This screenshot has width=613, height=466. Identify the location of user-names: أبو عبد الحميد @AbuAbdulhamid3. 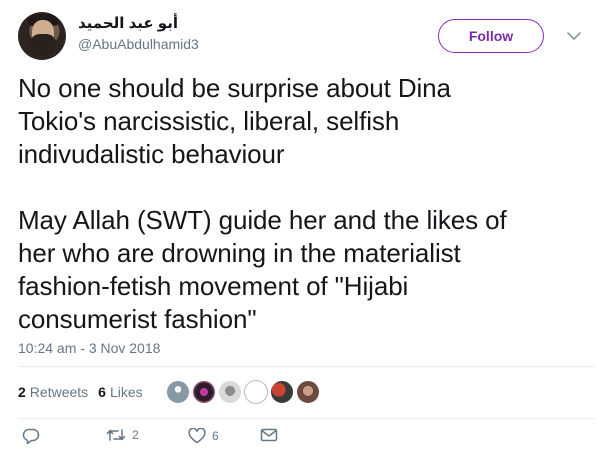
(138, 34).